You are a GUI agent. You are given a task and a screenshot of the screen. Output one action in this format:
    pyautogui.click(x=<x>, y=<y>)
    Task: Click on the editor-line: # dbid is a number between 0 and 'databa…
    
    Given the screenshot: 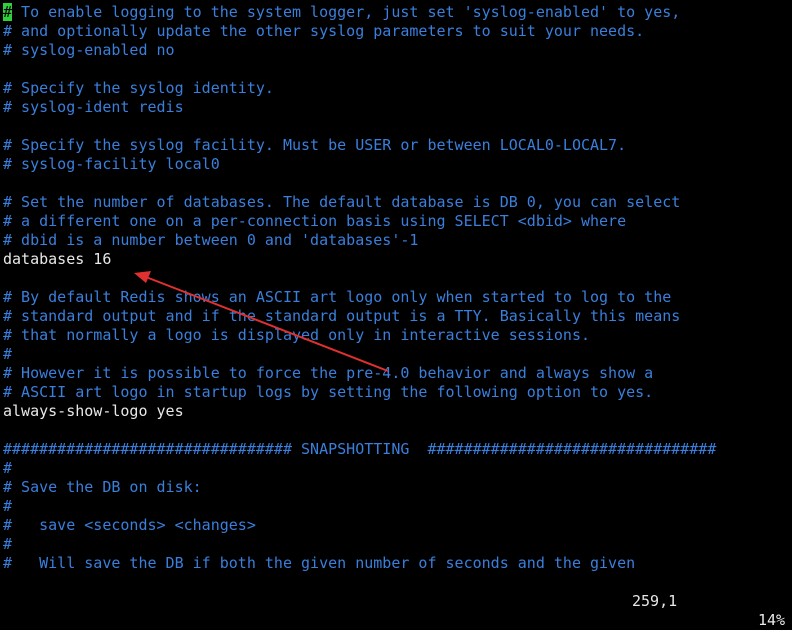 What is the action you would take?
    pyautogui.click(x=211, y=240)
    